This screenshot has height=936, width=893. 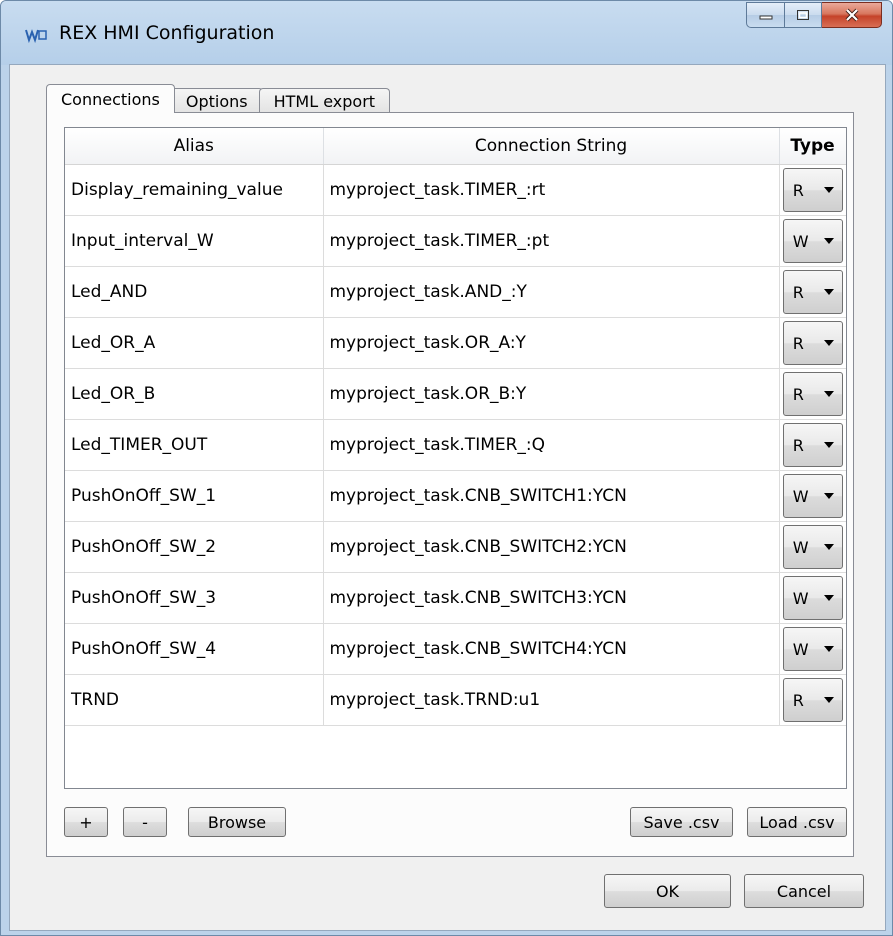 I want to click on table-row: Led_AND myproject_task.AND_:Y R, so click(x=455, y=292).